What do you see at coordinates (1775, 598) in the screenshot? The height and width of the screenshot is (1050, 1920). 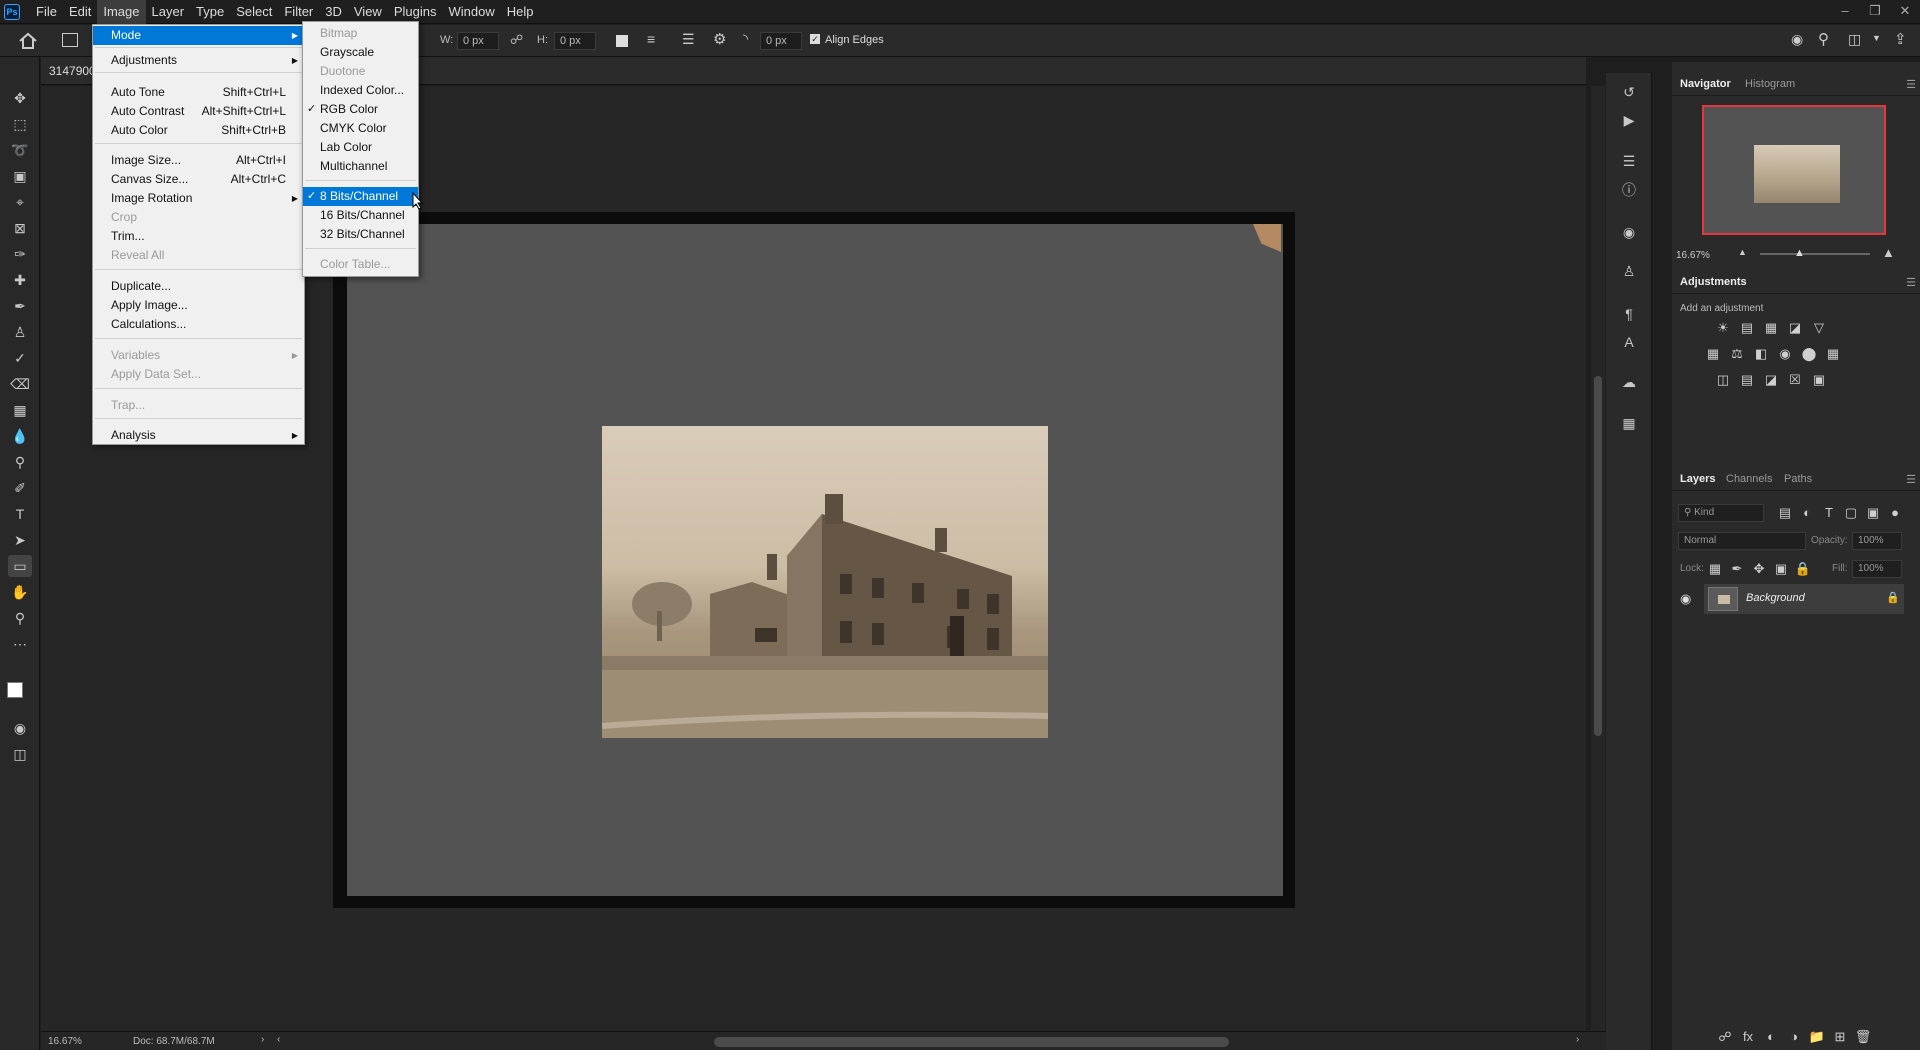 I see `layer-name: Background` at bounding box center [1775, 598].